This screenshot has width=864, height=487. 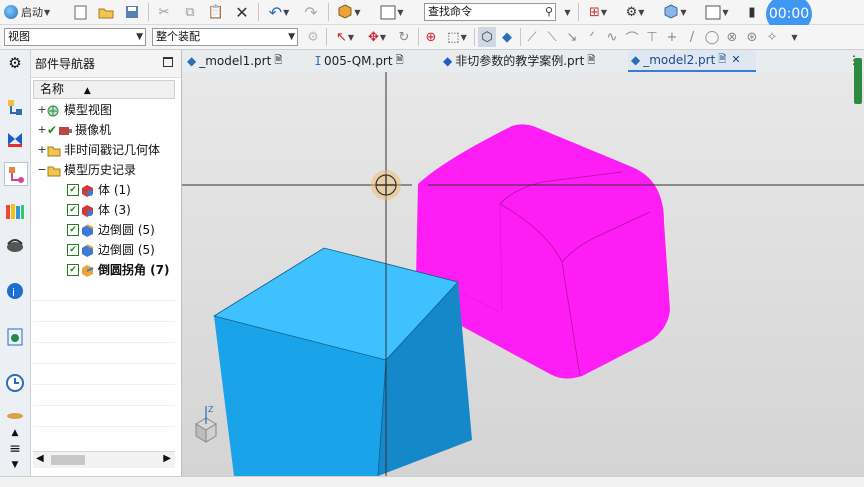 What do you see at coordinates (52, 130) in the screenshot?
I see `check-mark-icon: ✔` at bounding box center [52, 130].